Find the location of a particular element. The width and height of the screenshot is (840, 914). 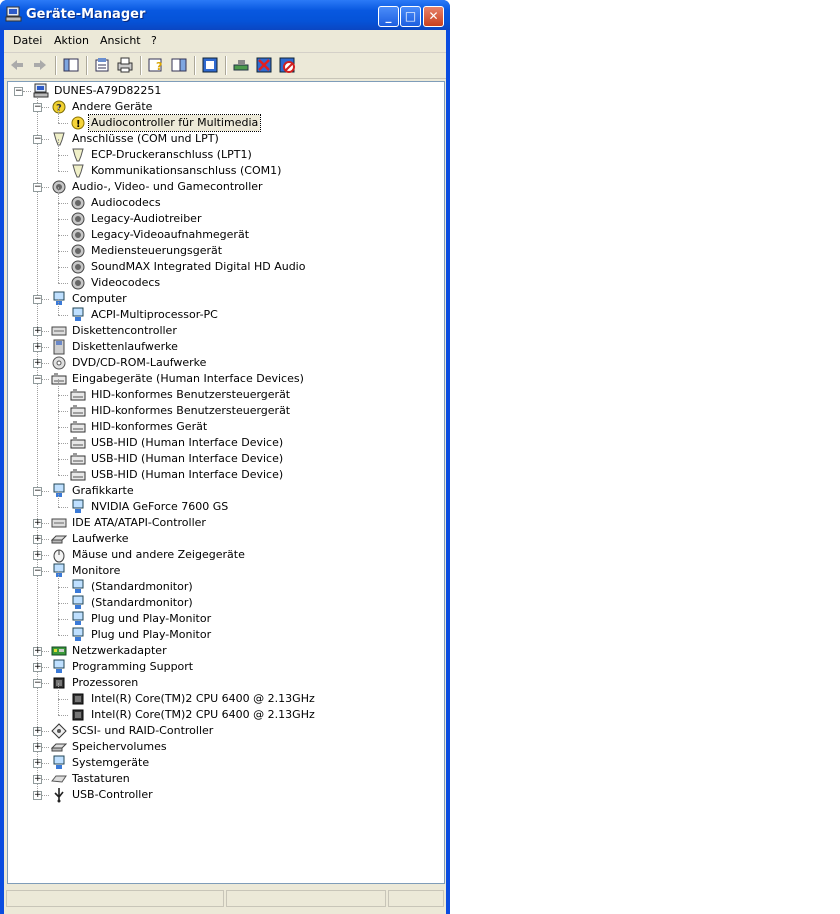

menu-help: ? is located at coordinates (154, 40).